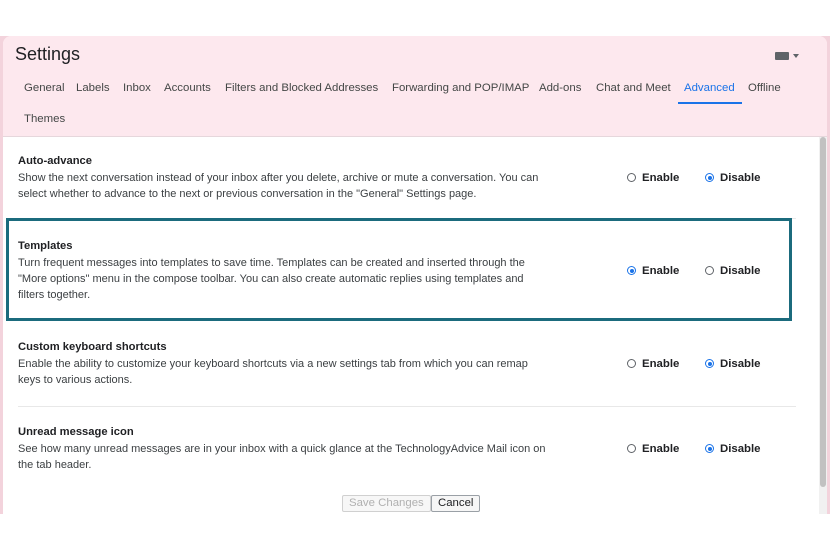 The height and width of the screenshot is (553, 830). Describe the element at coordinates (710, 103) in the screenshot. I see `active-tab-indicator` at that location.